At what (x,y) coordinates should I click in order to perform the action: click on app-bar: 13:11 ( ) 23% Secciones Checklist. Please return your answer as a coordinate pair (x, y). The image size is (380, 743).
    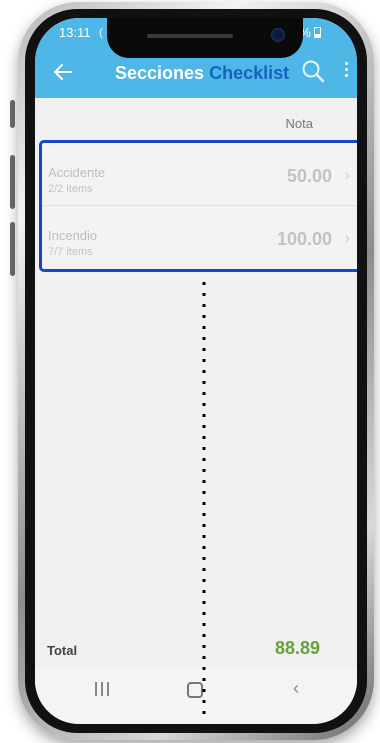
    Looking at the image, I should click on (196, 58).